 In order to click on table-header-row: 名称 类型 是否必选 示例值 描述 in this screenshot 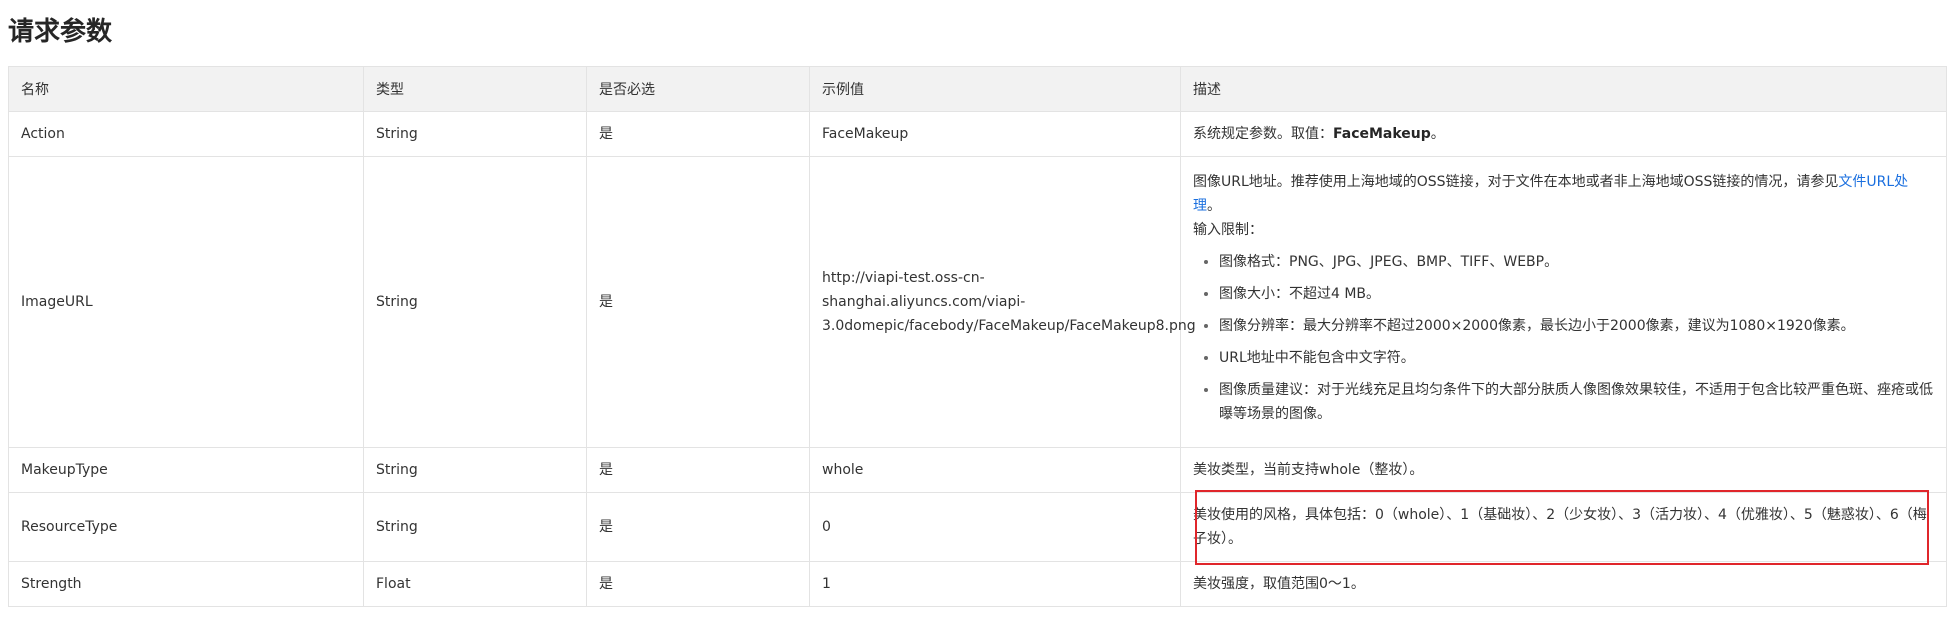, I will do `click(977, 89)`.